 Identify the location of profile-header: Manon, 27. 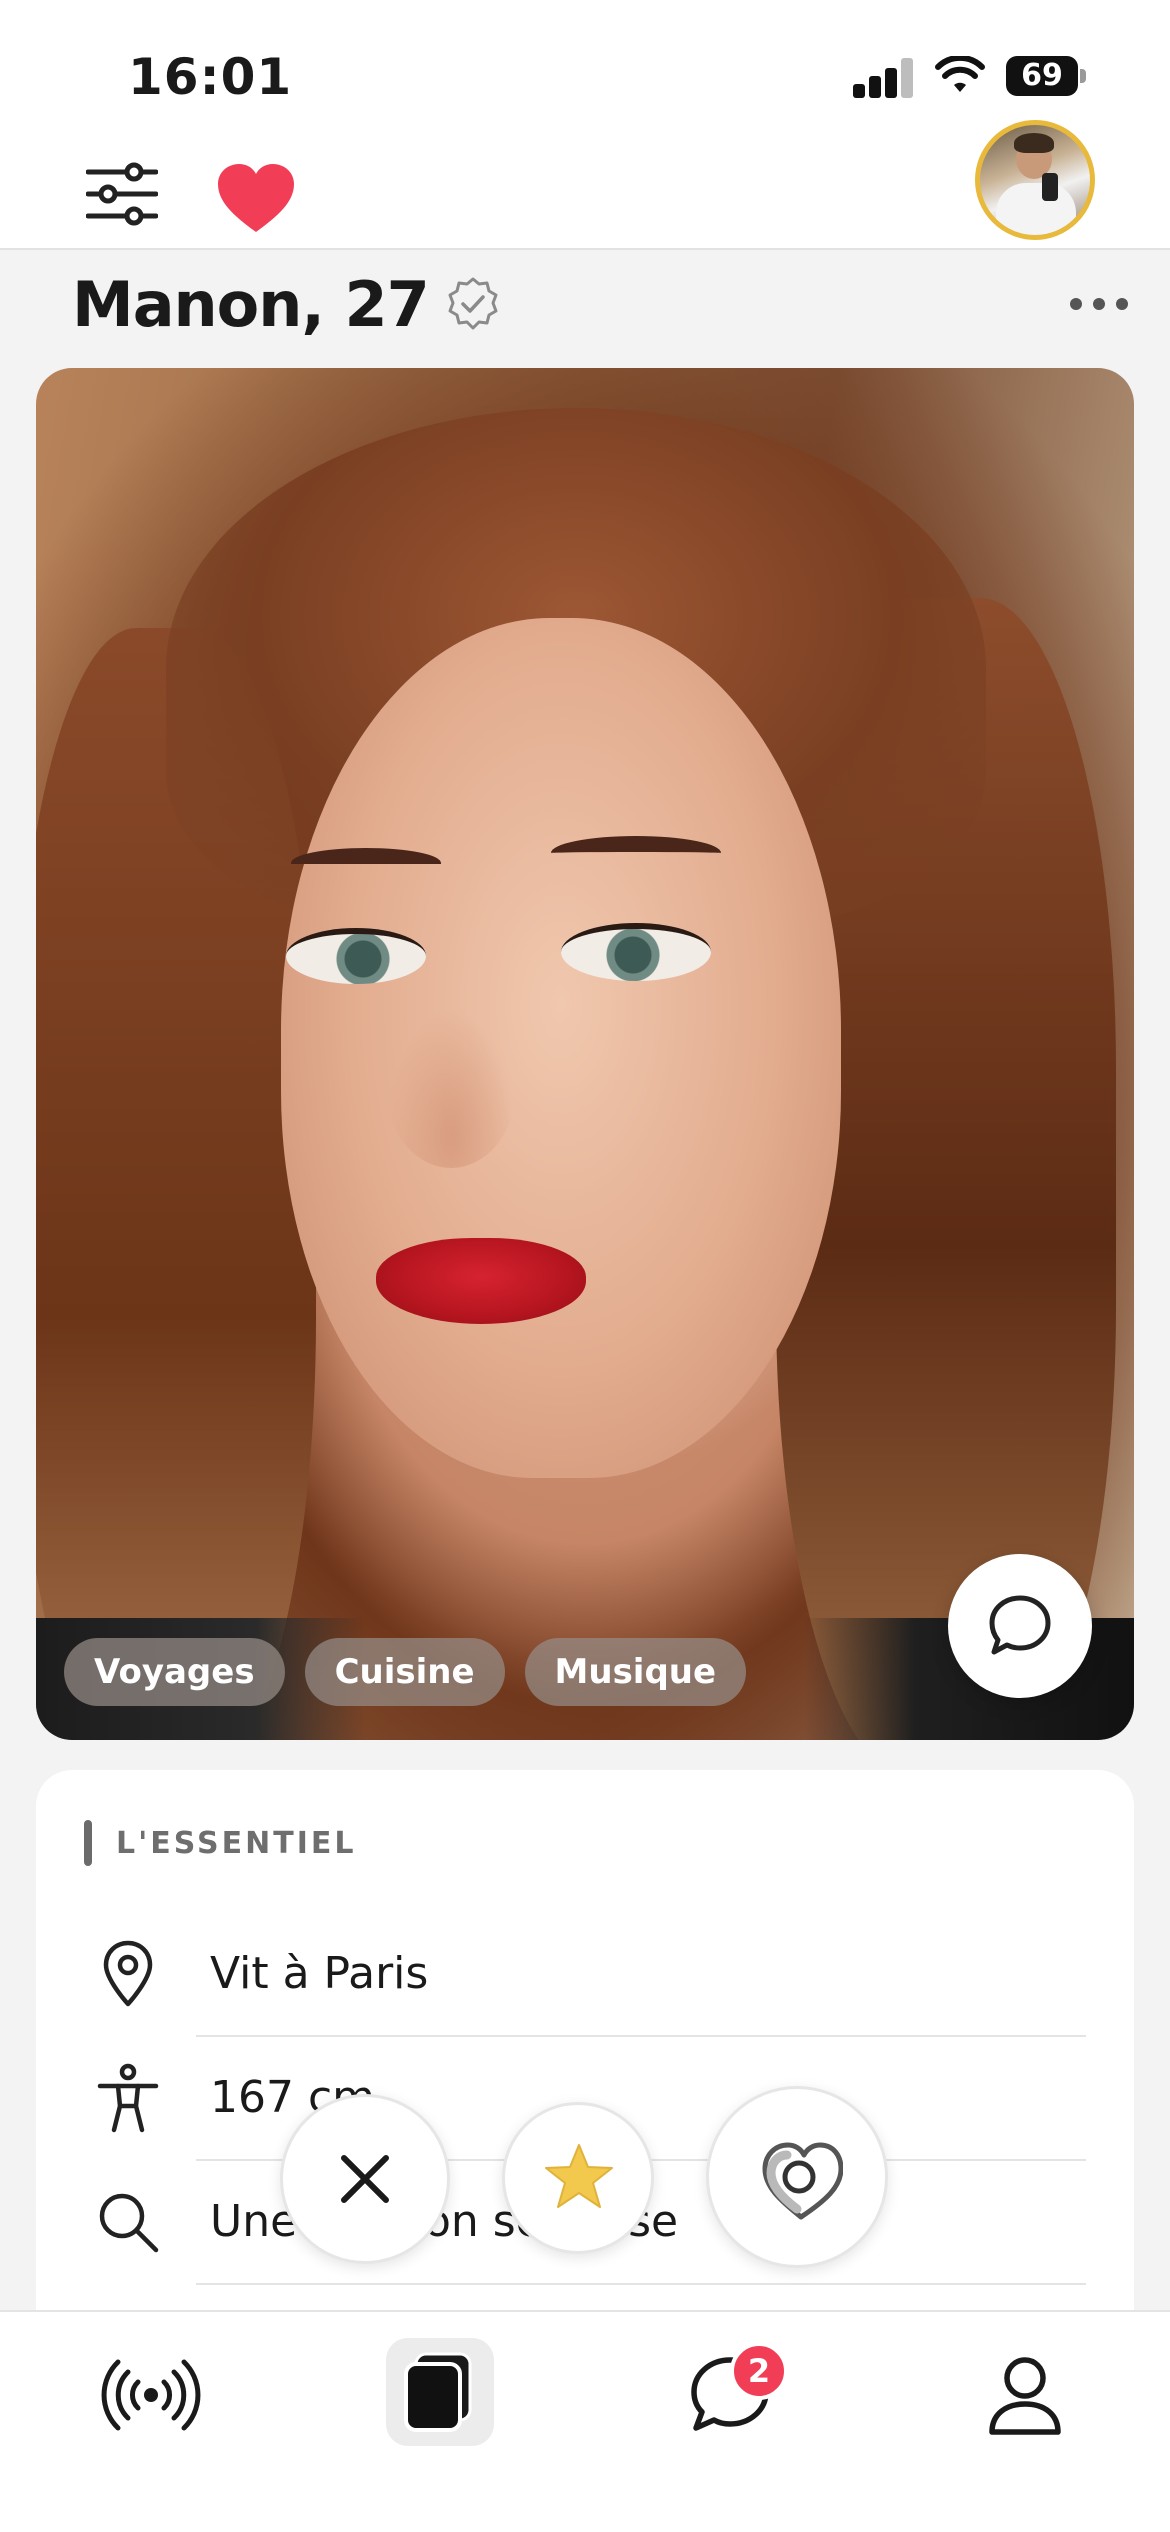
(286, 304).